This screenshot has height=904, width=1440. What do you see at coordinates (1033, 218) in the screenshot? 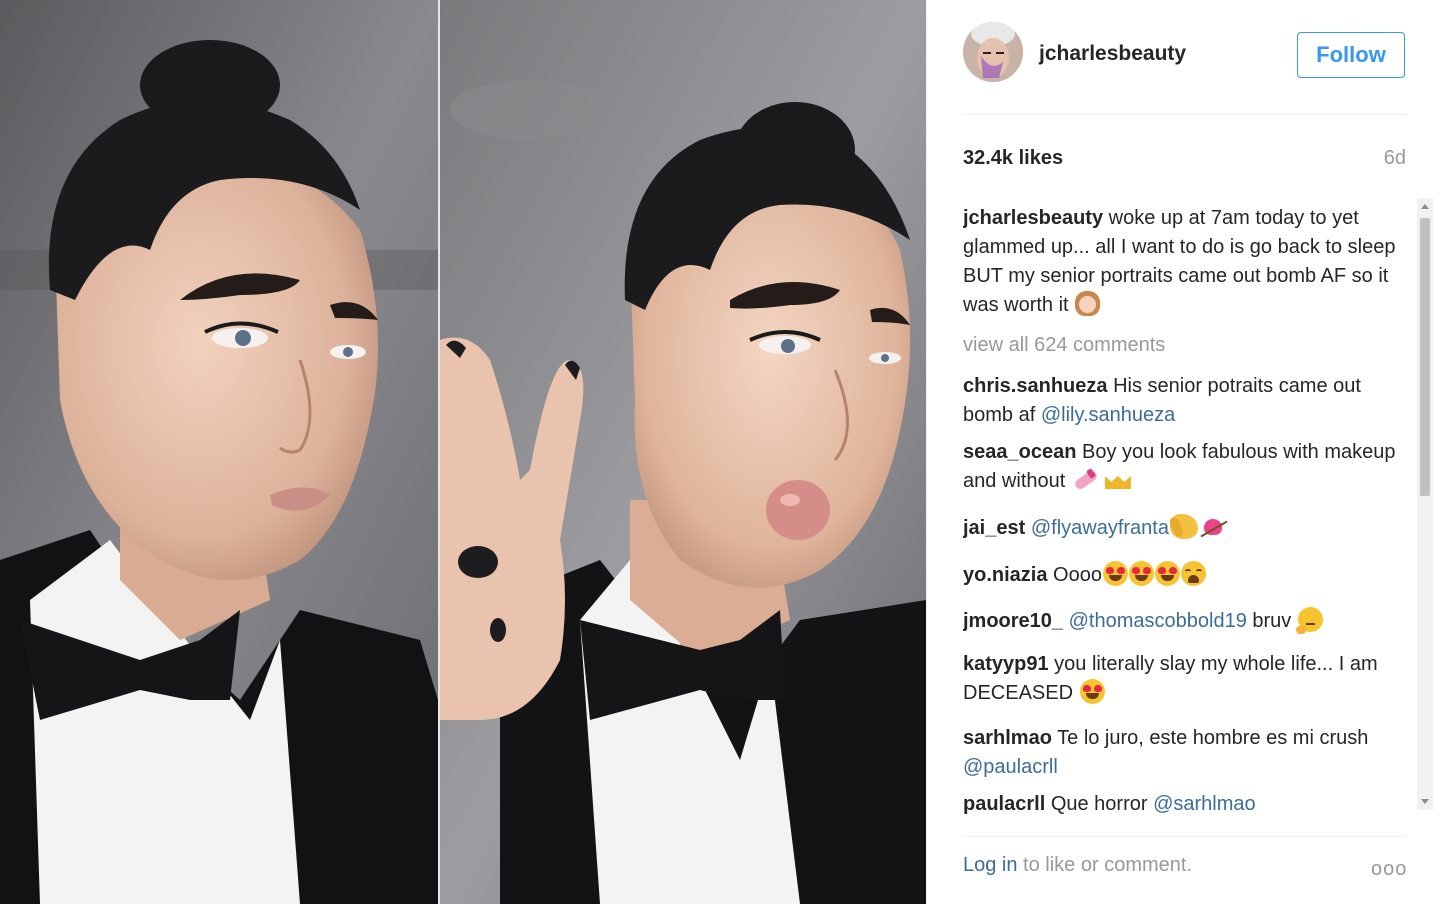
I see `caption-username: jcharlesbeauty` at bounding box center [1033, 218].